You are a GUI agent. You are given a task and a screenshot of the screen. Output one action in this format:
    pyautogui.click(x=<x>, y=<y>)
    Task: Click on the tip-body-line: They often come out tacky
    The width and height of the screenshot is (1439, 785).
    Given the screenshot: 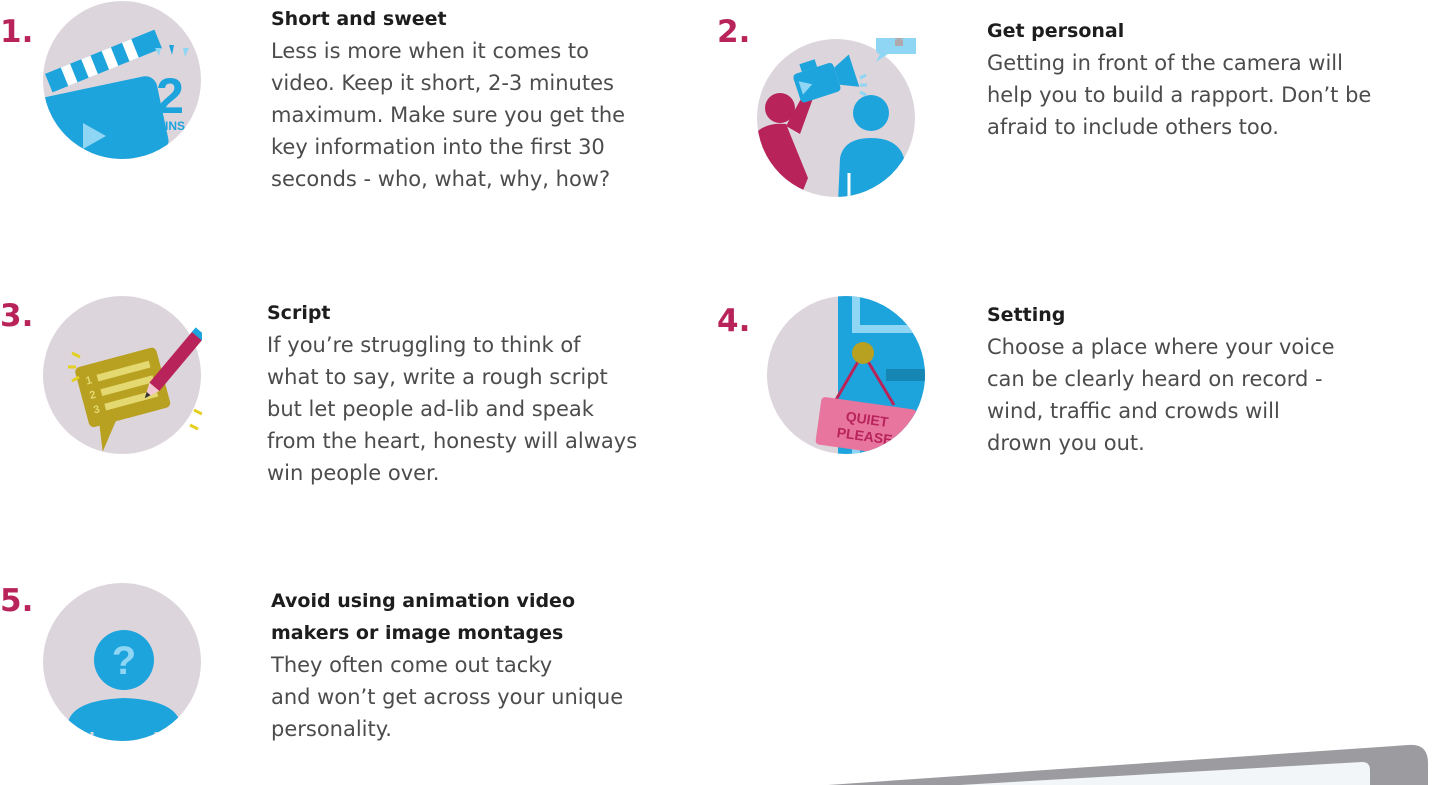 What is the action you would take?
    pyautogui.click(x=412, y=665)
    